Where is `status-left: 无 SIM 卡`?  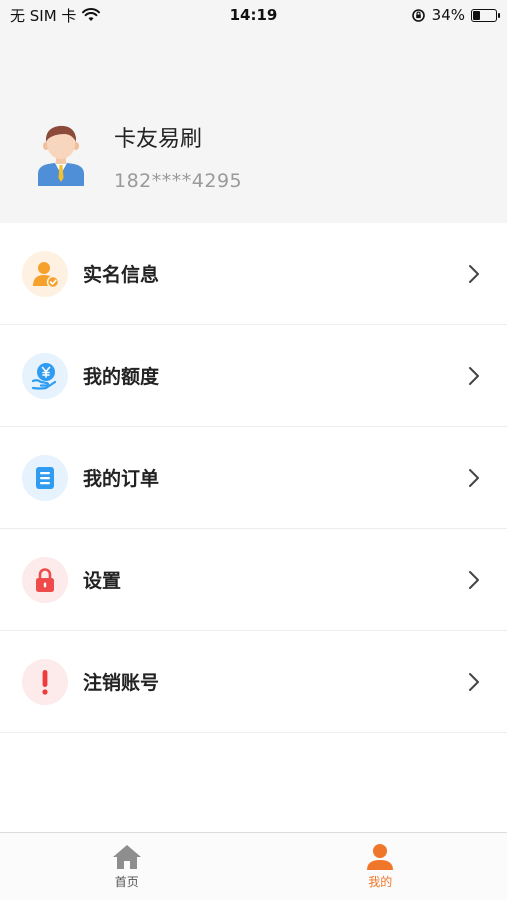 status-left: 无 SIM 卡 is located at coordinates (55, 15).